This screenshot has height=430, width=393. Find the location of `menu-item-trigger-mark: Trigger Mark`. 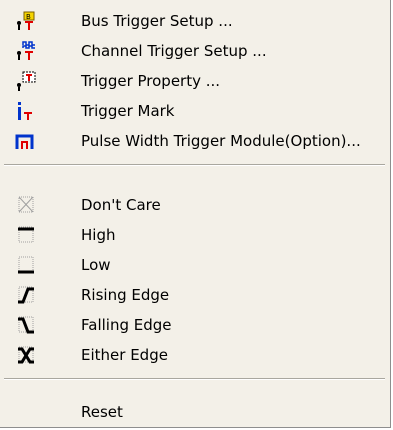

menu-item-trigger-mark: Trigger Mark is located at coordinates (194, 111).